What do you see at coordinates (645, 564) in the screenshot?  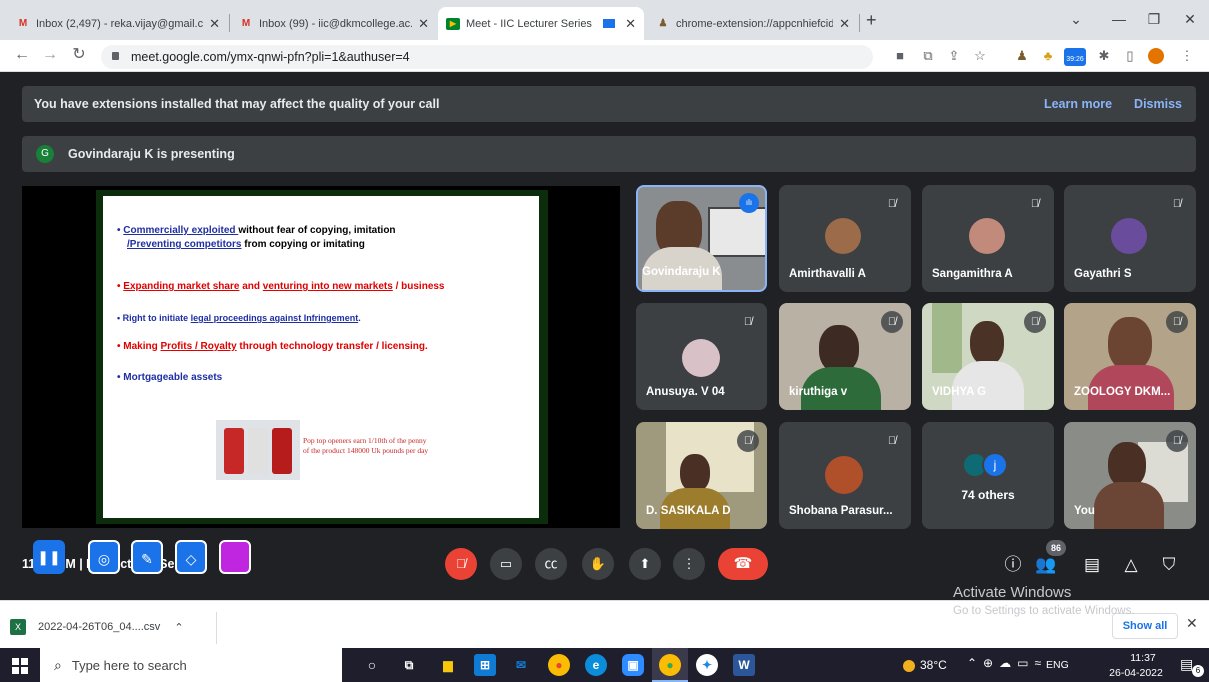 I see `present-button: ⬆` at bounding box center [645, 564].